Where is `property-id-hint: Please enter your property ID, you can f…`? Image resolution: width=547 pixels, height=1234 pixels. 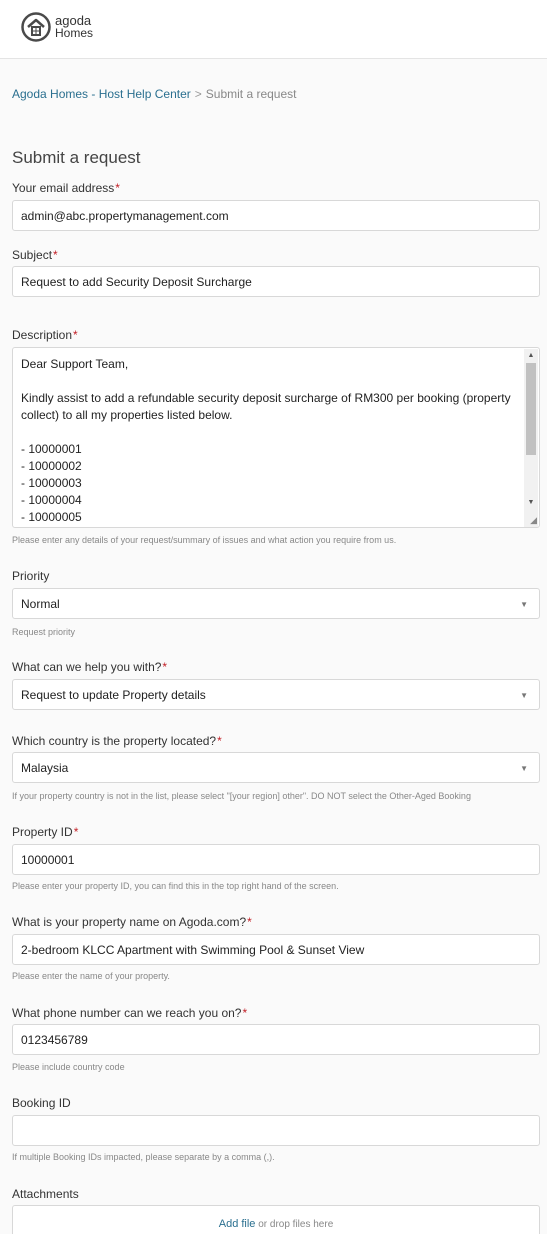 property-id-hint: Please enter your property ID, you can f… is located at coordinates (175, 886).